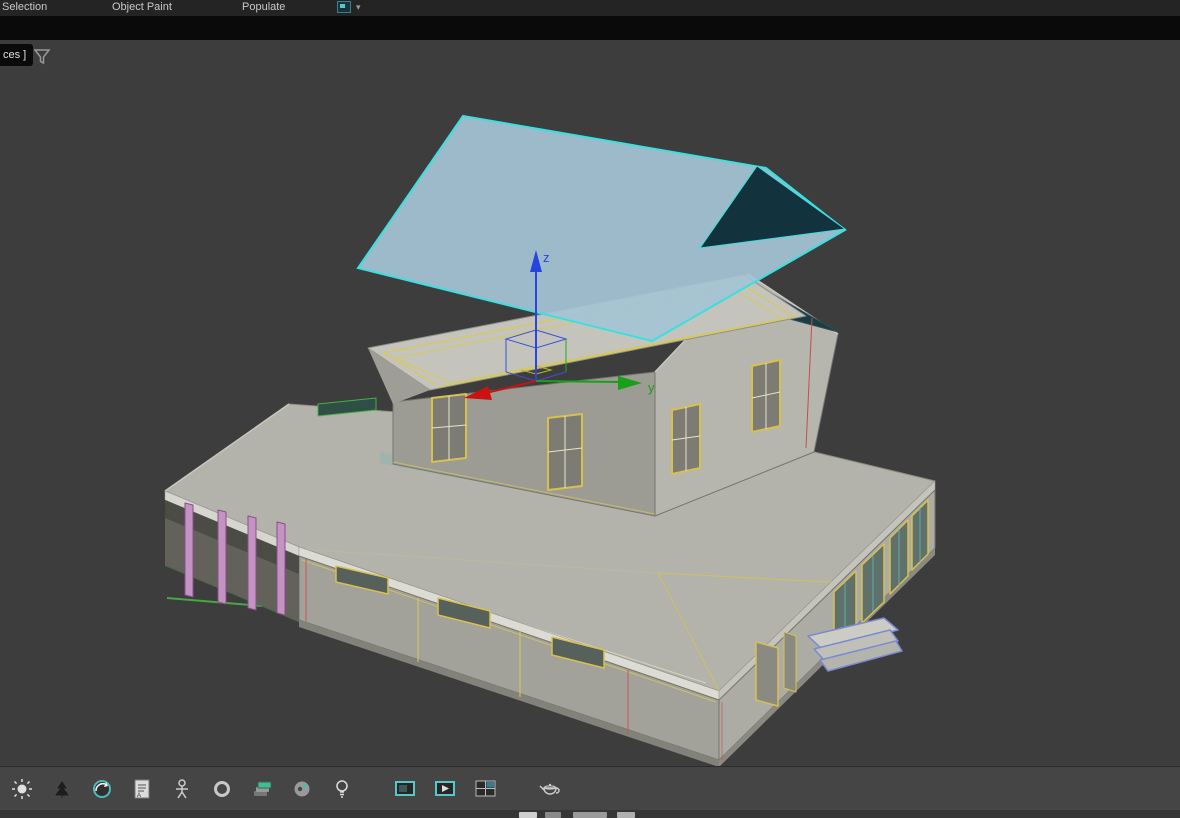  Describe the element at coordinates (486, 789) in the screenshot. I see `viewport-split-icon` at that location.